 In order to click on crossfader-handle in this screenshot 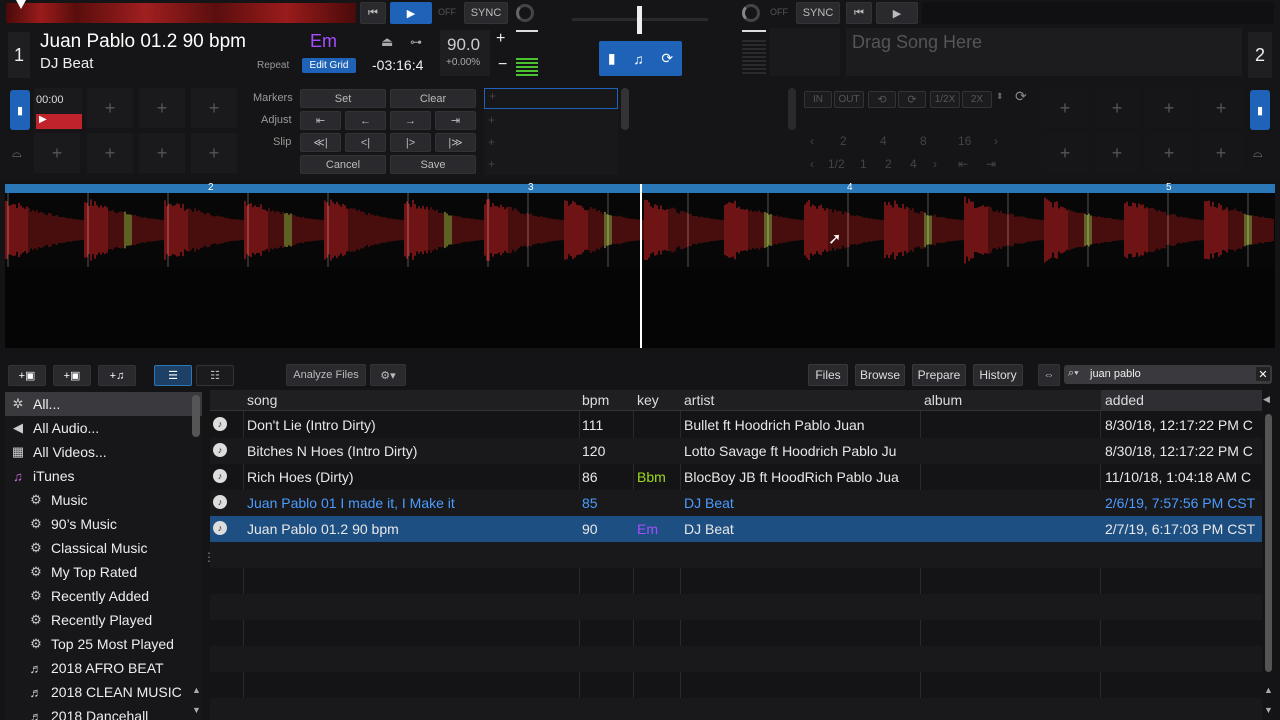, I will do `click(639, 20)`.